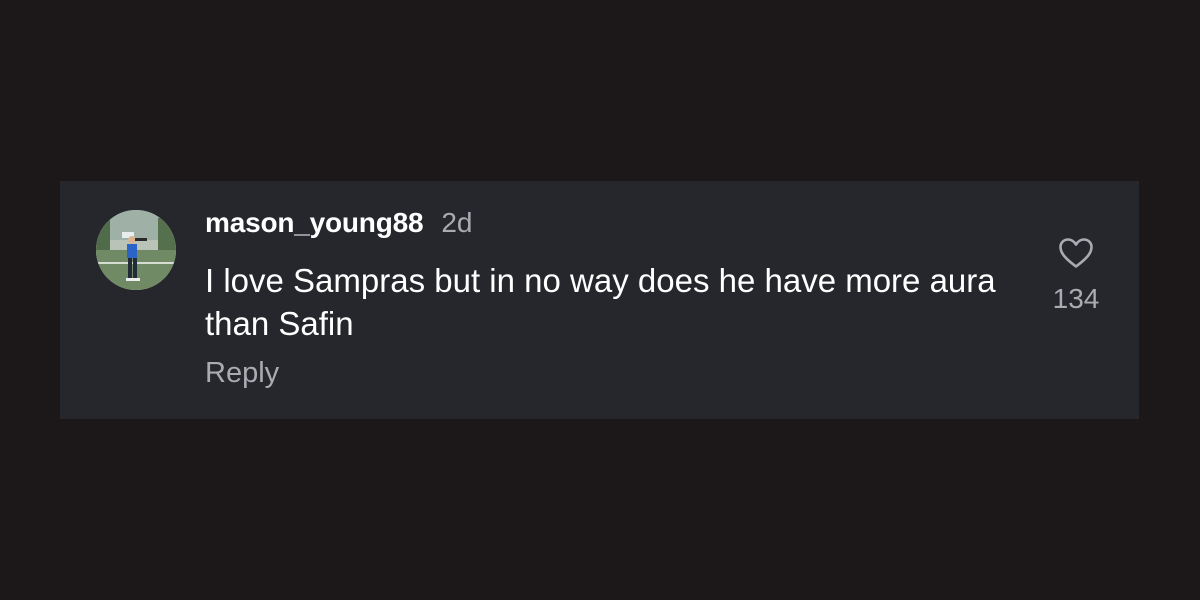 The image size is (1200, 600). I want to click on avatar, so click(136, 250).